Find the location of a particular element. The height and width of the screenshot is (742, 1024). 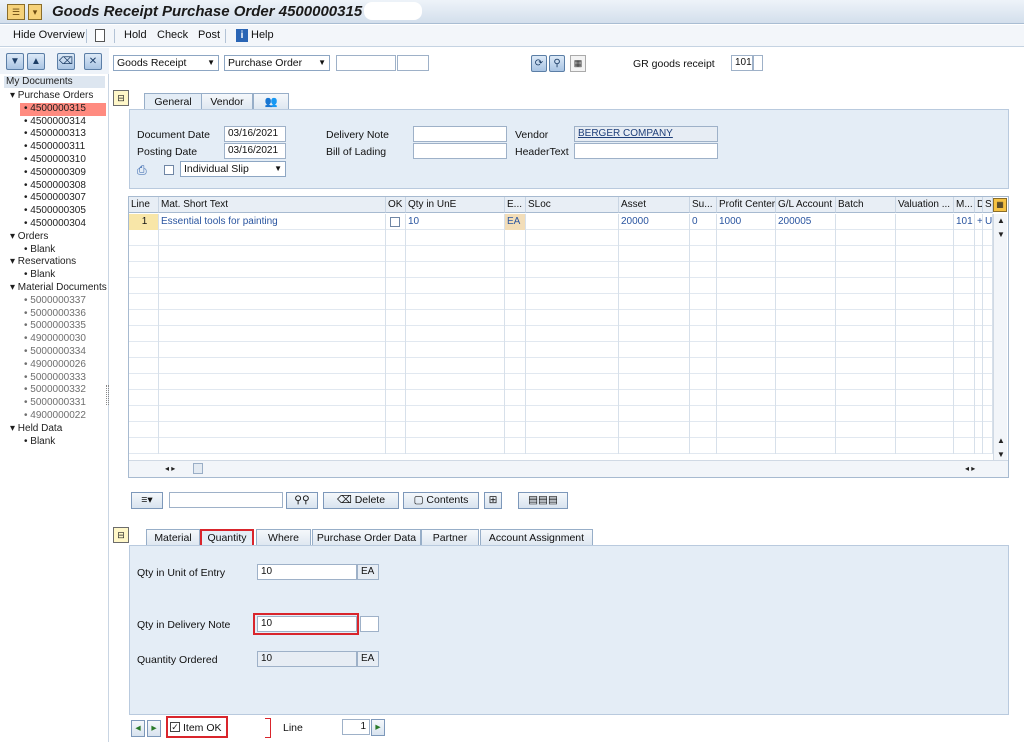

reference-number-field is located at coordinates (366, 63).